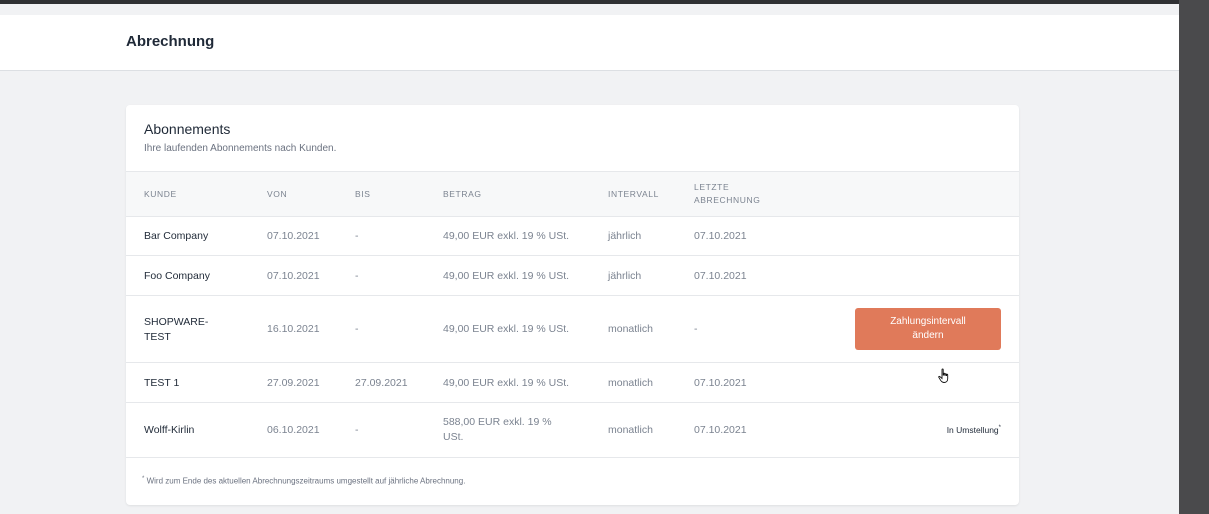  I want to click on footnote-mark: *, so click(143, 479).